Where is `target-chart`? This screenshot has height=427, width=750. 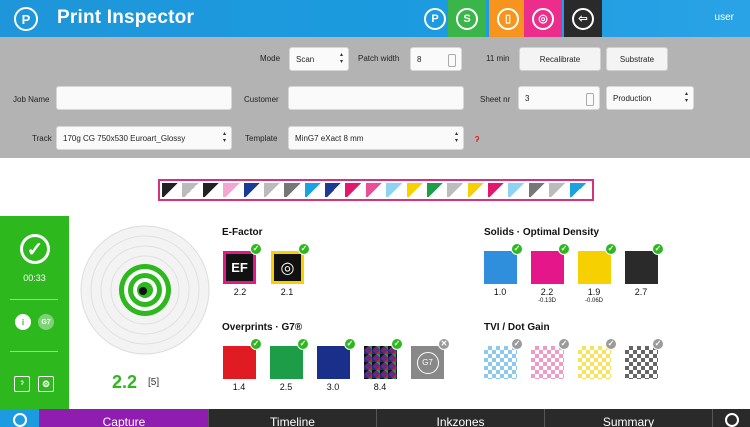 target-chart is located at coordinates (145, 290).